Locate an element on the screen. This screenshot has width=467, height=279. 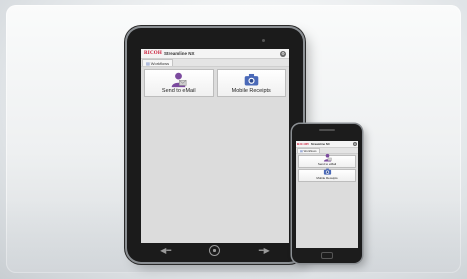
home-icon is located at coordinates (215, 250).